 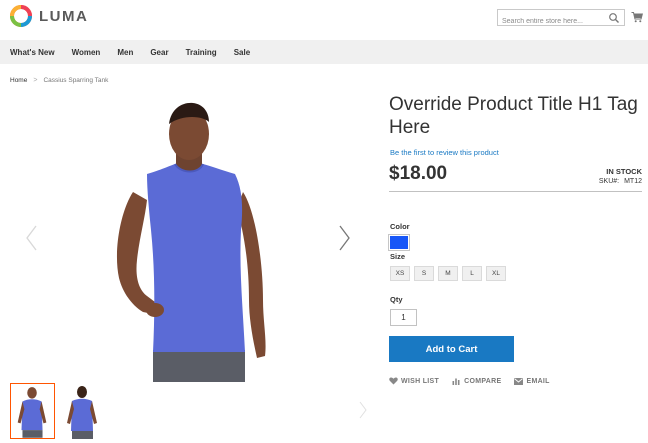 What do you see at coordinates (324, 20) in the screenshot?
I see `header: LUMA` at bounding box center [324, 20].